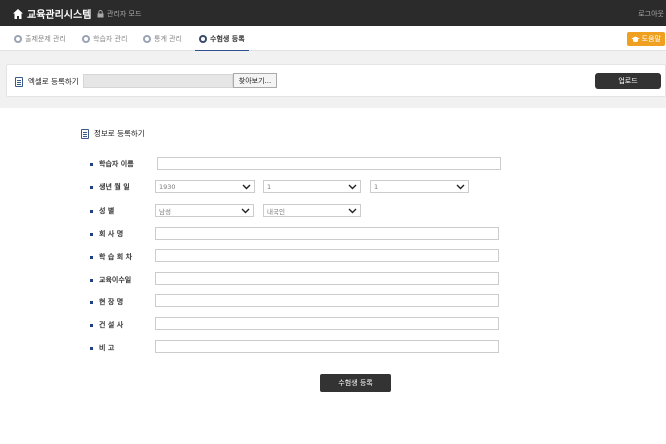 The width and height of the screenshot is (666, 444). What do you see at coordinates (327, 300) in the screenshot?
I see `site-input` at bounding box center [327, 300].